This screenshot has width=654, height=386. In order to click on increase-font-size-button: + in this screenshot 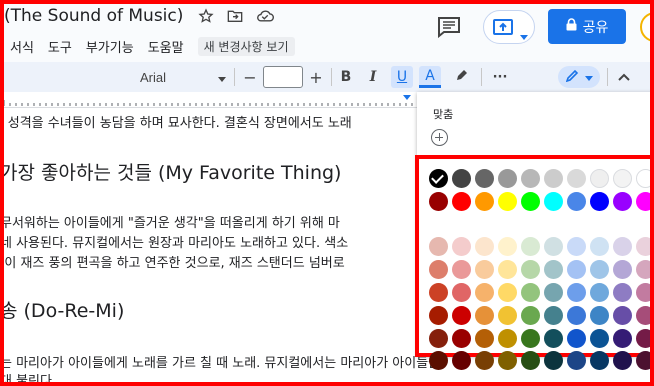, I will do `click(316, 77)`.